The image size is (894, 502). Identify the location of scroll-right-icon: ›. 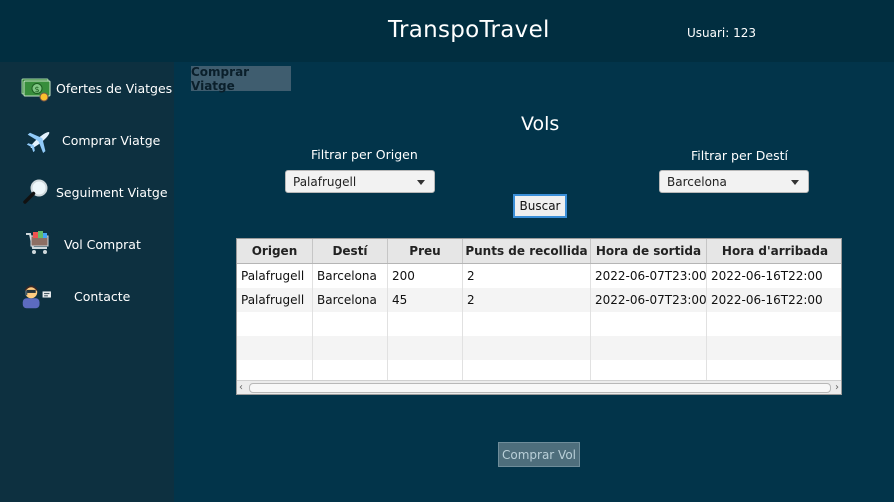
(837, 387).